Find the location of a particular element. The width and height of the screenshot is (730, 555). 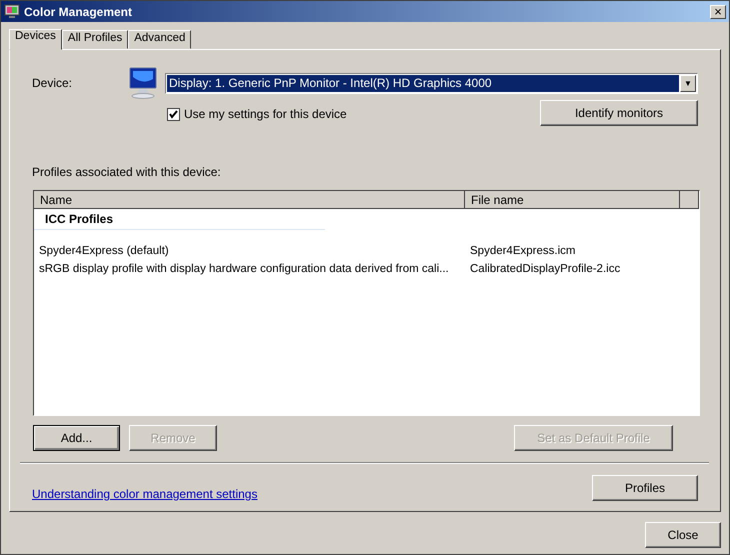

tab: All Profiles is located at coordinates (95, 39).